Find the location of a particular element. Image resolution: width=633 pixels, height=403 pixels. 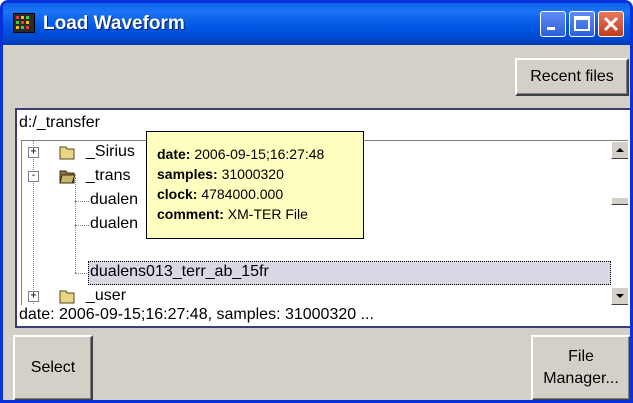

tooltip-date-value: 2006-09-15;16:27:48 is located at coordinates (259, 154).